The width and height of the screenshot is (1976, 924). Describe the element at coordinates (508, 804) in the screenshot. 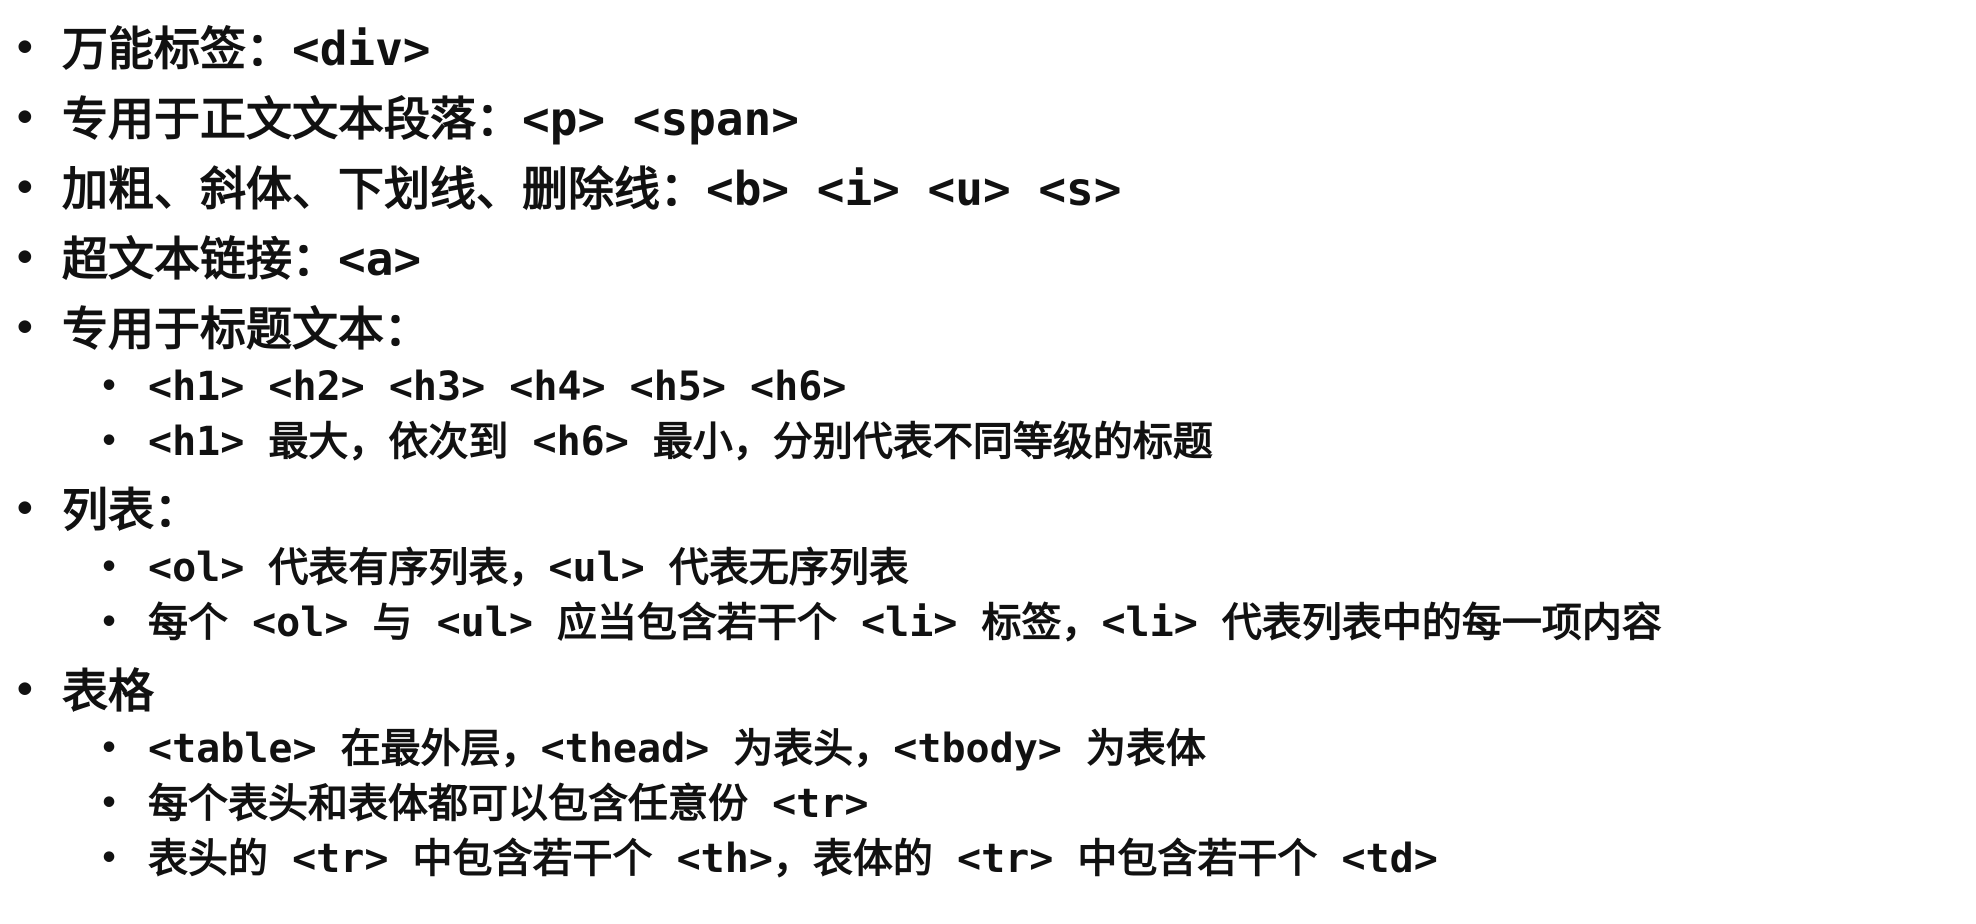

I see `sublist-item-text: 每个表头和表体都可以包含任意份 <tr>` at that location.